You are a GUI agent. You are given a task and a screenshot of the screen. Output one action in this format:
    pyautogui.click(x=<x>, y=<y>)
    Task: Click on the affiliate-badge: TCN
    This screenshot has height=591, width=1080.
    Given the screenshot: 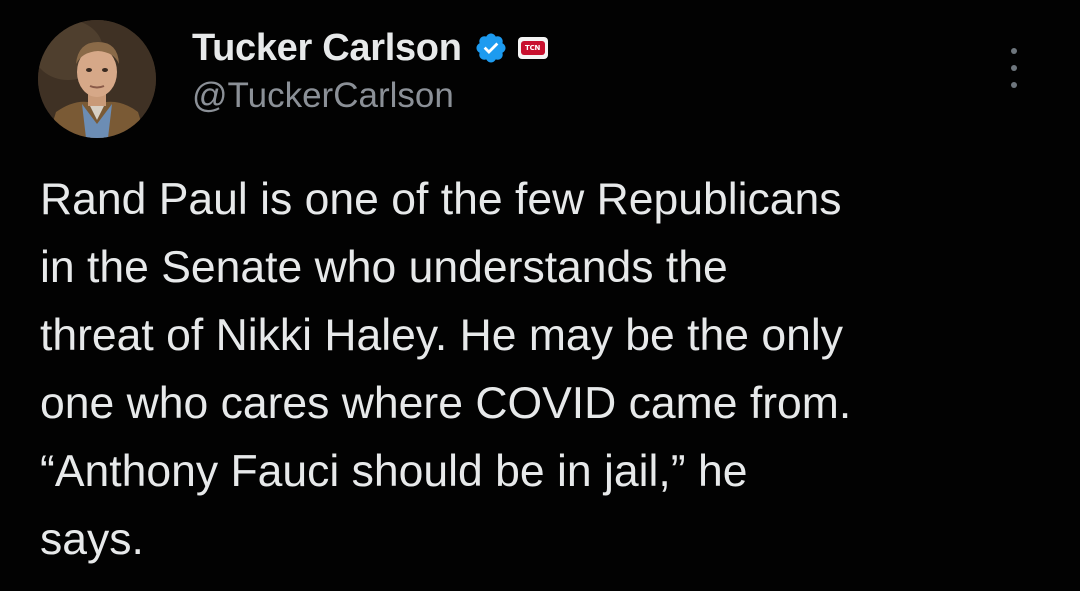 What is the action you would take?
    pyautogui.click(x=532, y=48)
    